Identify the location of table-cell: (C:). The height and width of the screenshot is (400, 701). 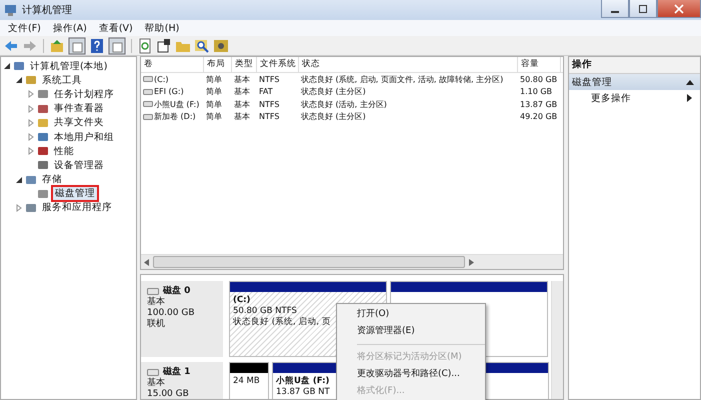
(161, 79).